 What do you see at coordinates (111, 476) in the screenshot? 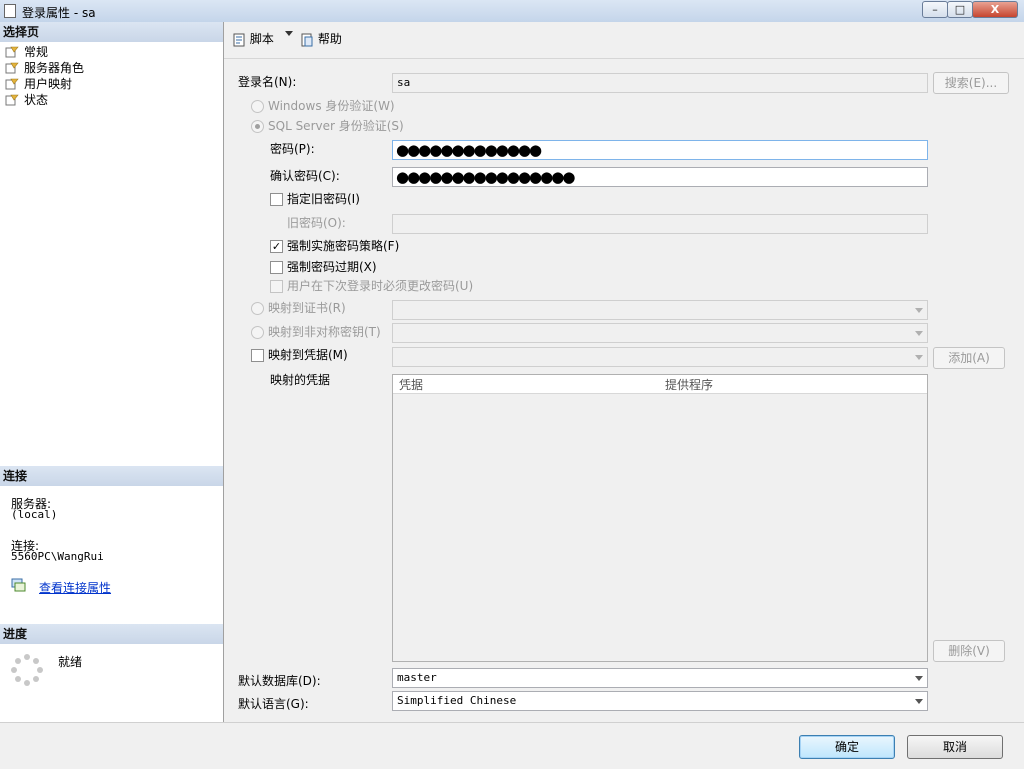
I see `connection-header: 连接` at bounding box center [111, 476].